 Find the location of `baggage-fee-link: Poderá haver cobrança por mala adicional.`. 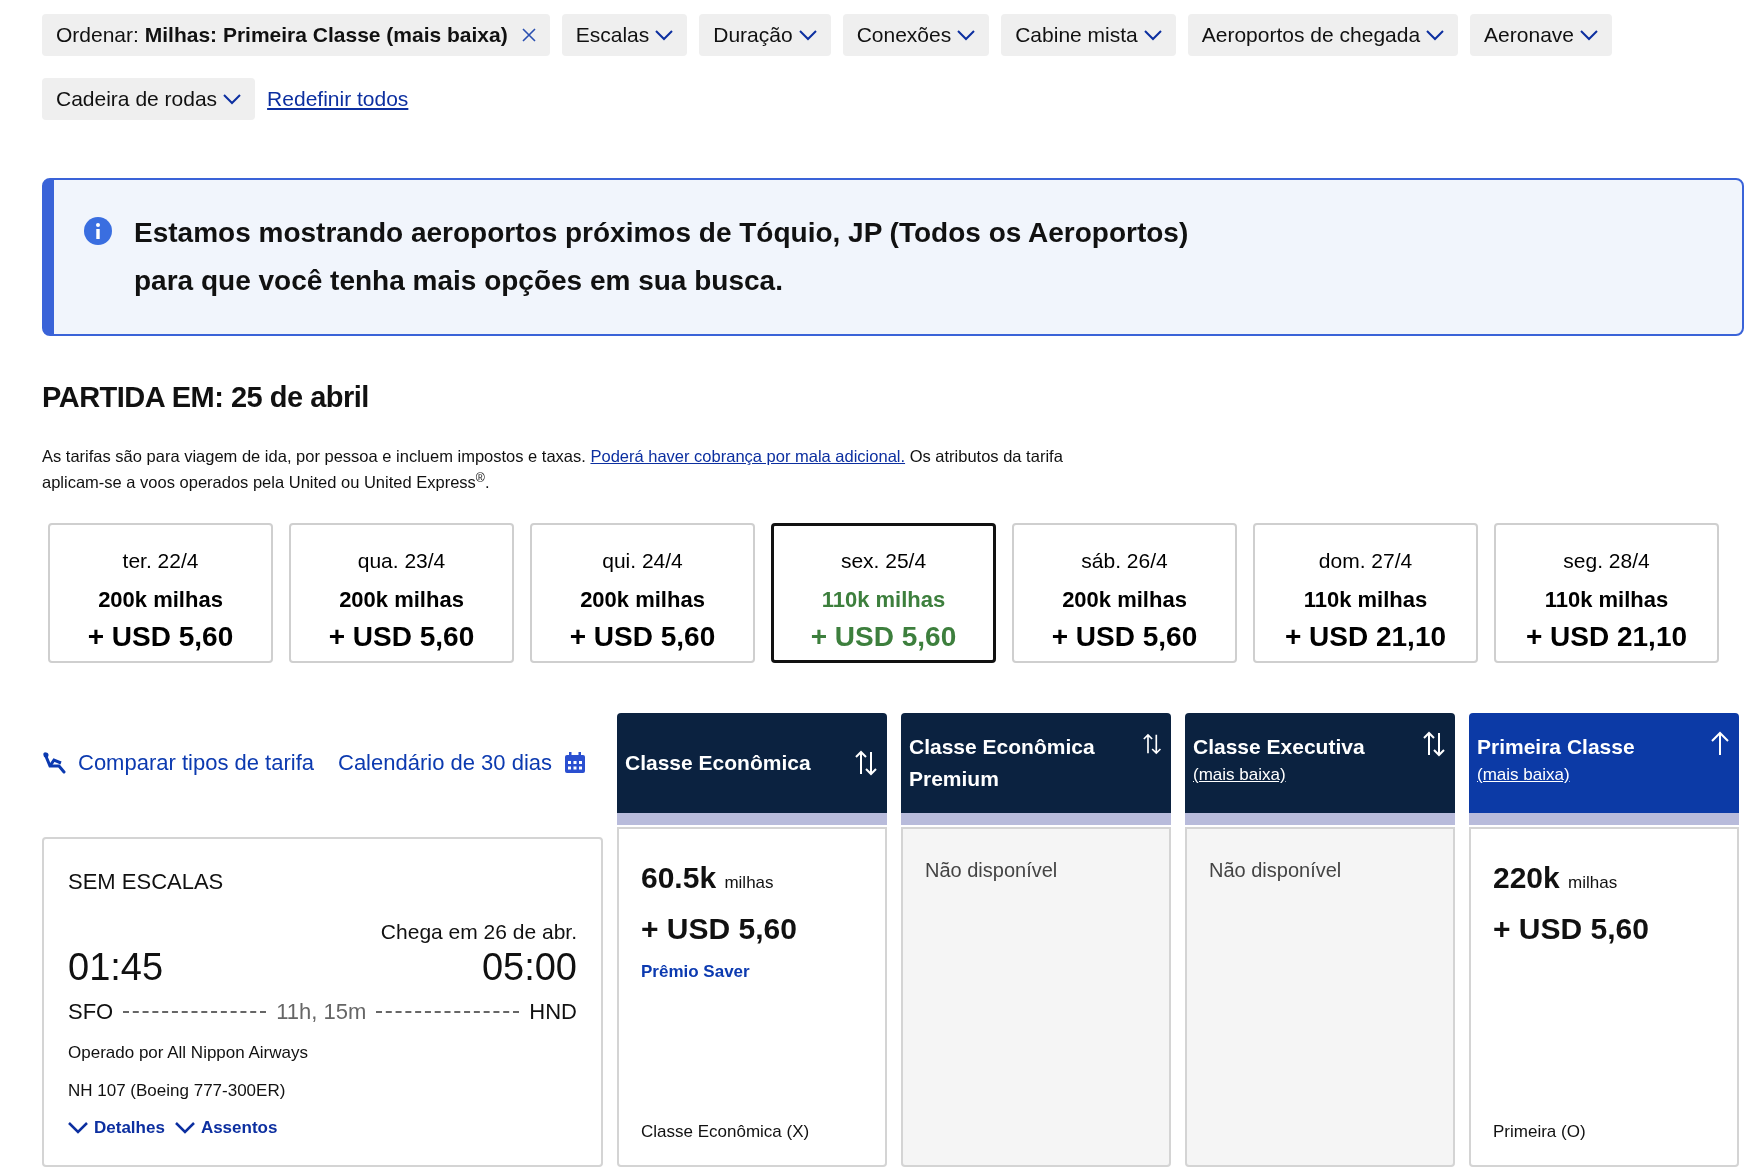

baggage-fee-link: Poderá haver cobrança por mala adicional. is located at coordinates (748, 455).